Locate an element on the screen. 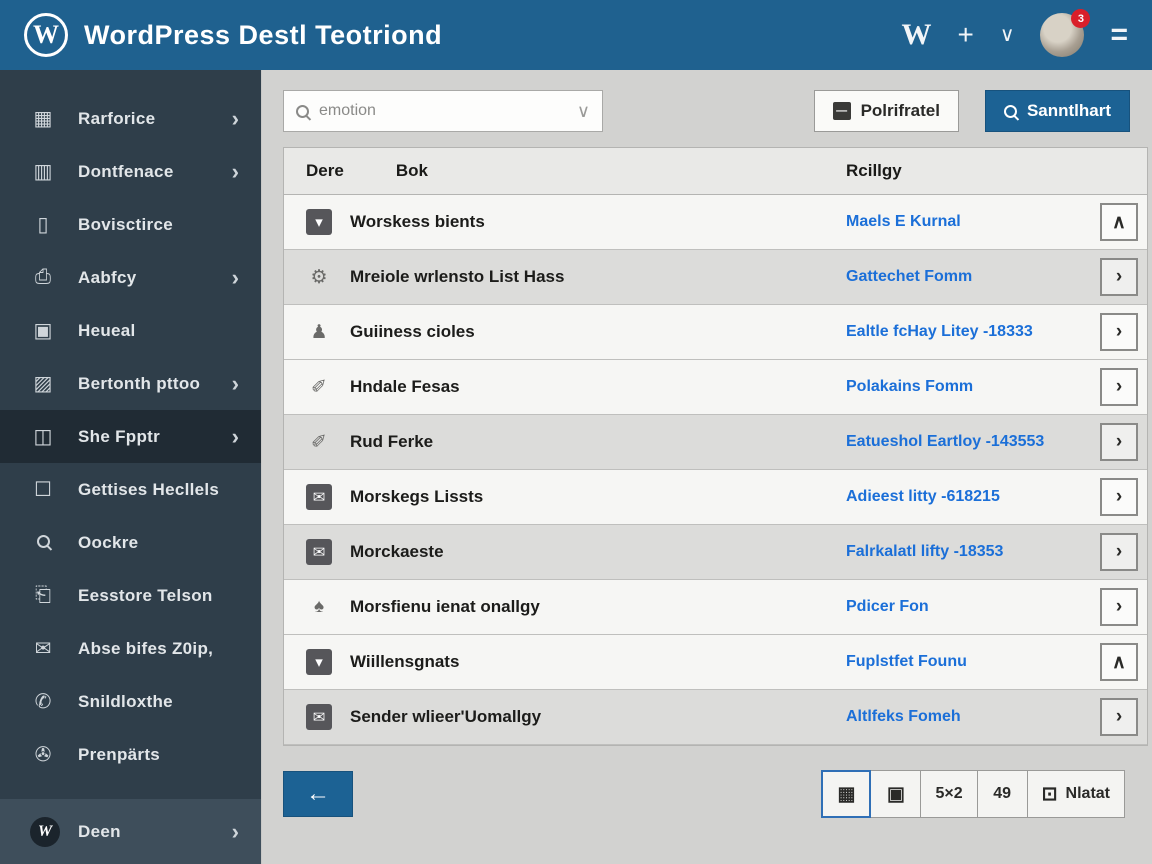 This screenshot has height=864, width=1152. sidebar-item-label: Heueal is located at coordinates (107, 330).